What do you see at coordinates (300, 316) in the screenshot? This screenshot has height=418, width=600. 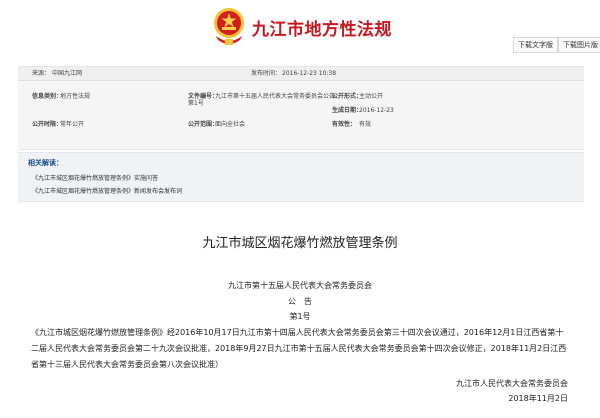 I see `notice-number: 第1号` at bounding box center [300, 316].